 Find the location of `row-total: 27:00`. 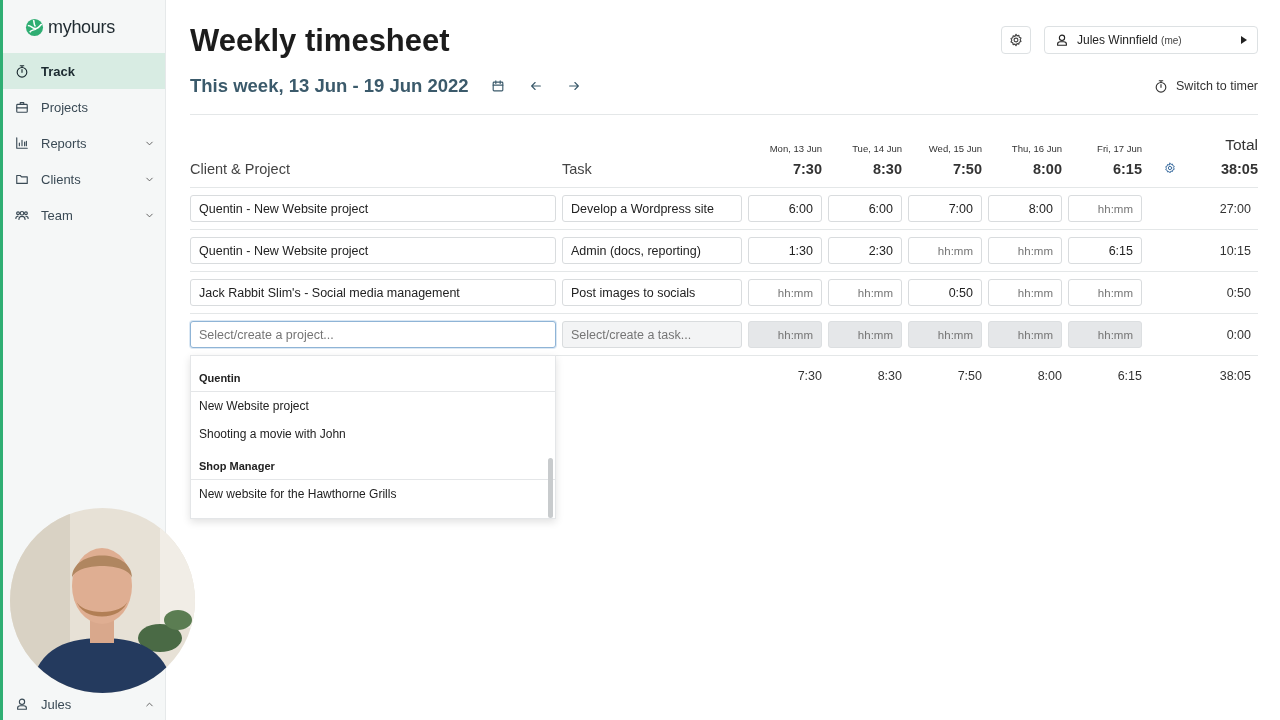

row-total: 27:00 is located at coordinates (1235, 208).